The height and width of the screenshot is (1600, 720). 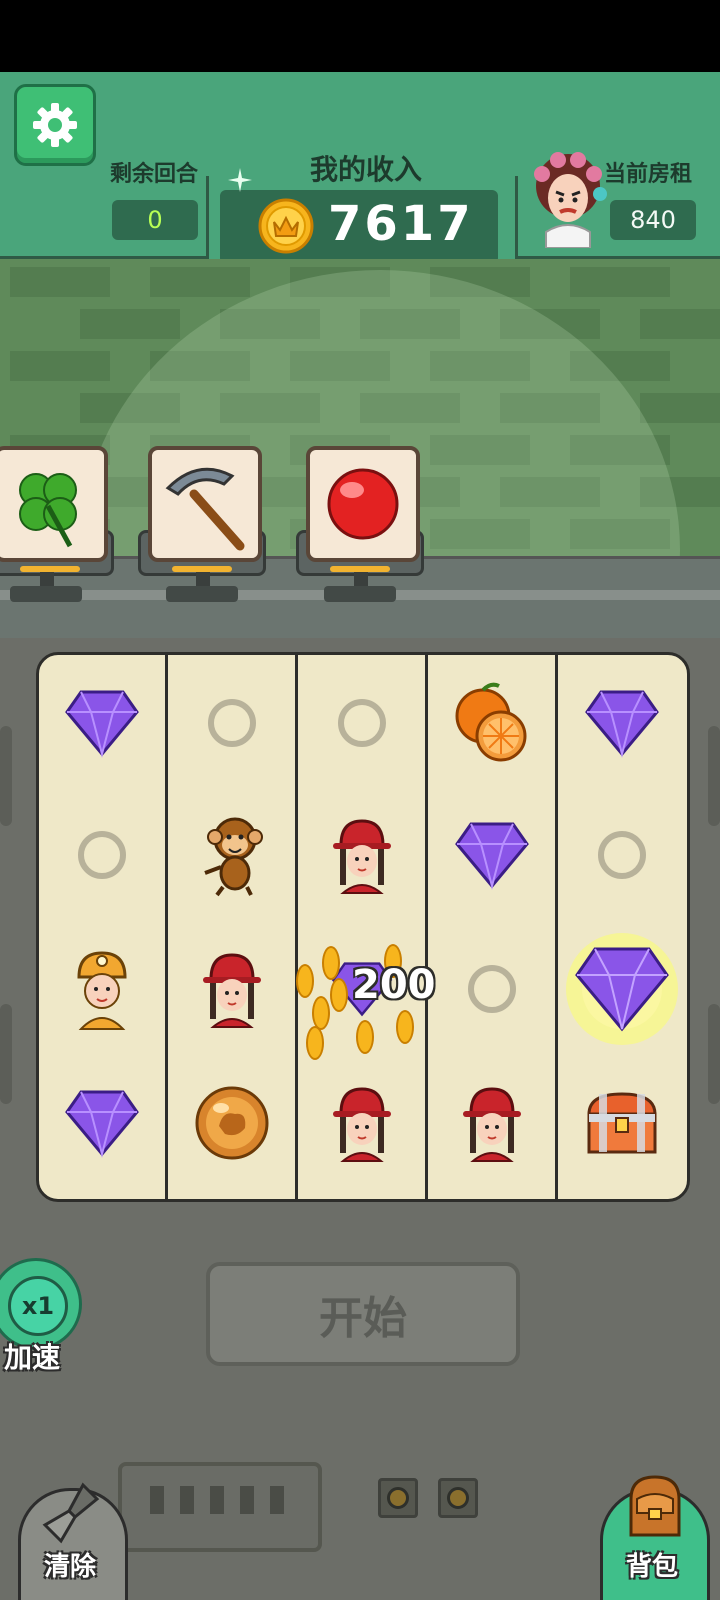 I want to click on landlady-avatar, so click(x=570, y=200).